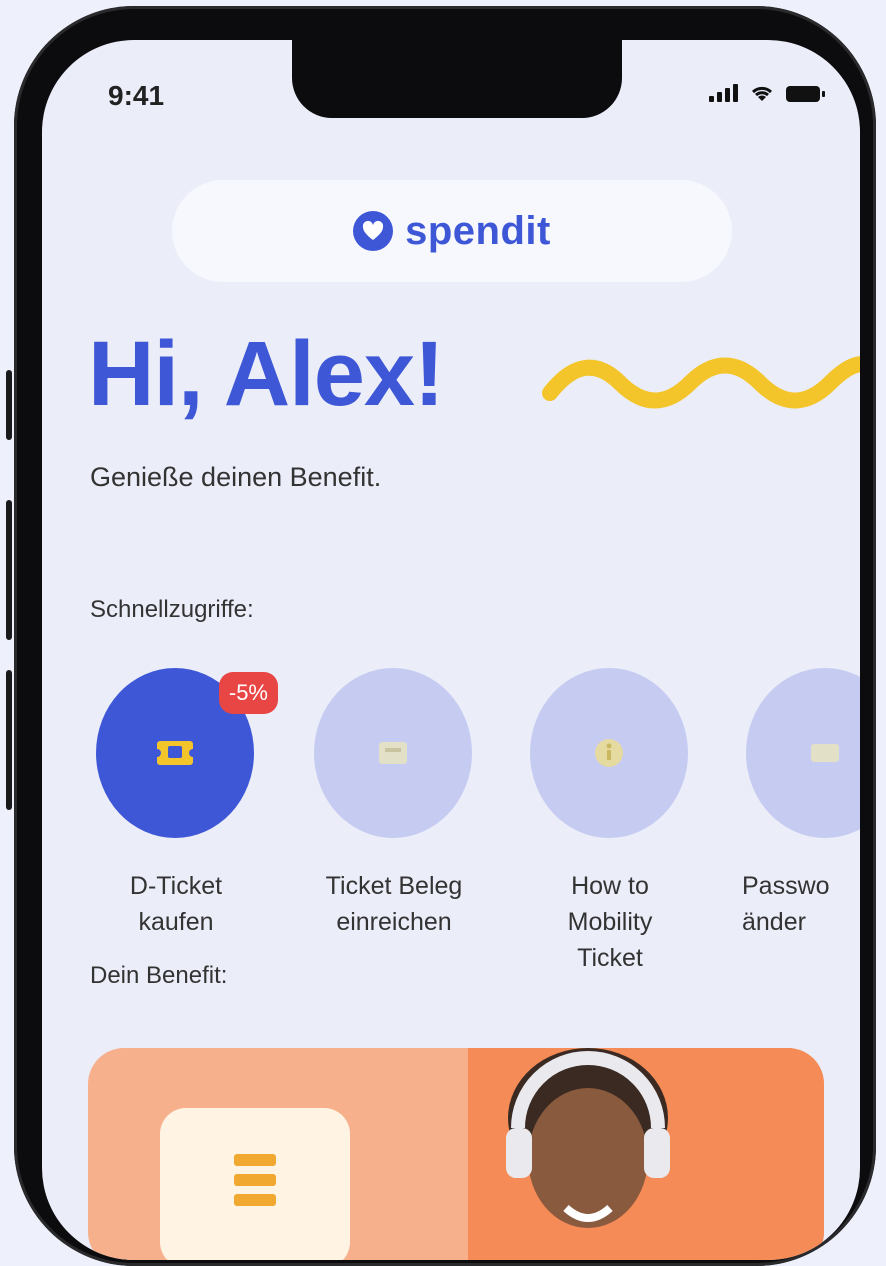  Describe the element at coordinates (236, 477) in the screenshot. I see `greeting-subtitle: Genieße deinen Benefit.` at that location.